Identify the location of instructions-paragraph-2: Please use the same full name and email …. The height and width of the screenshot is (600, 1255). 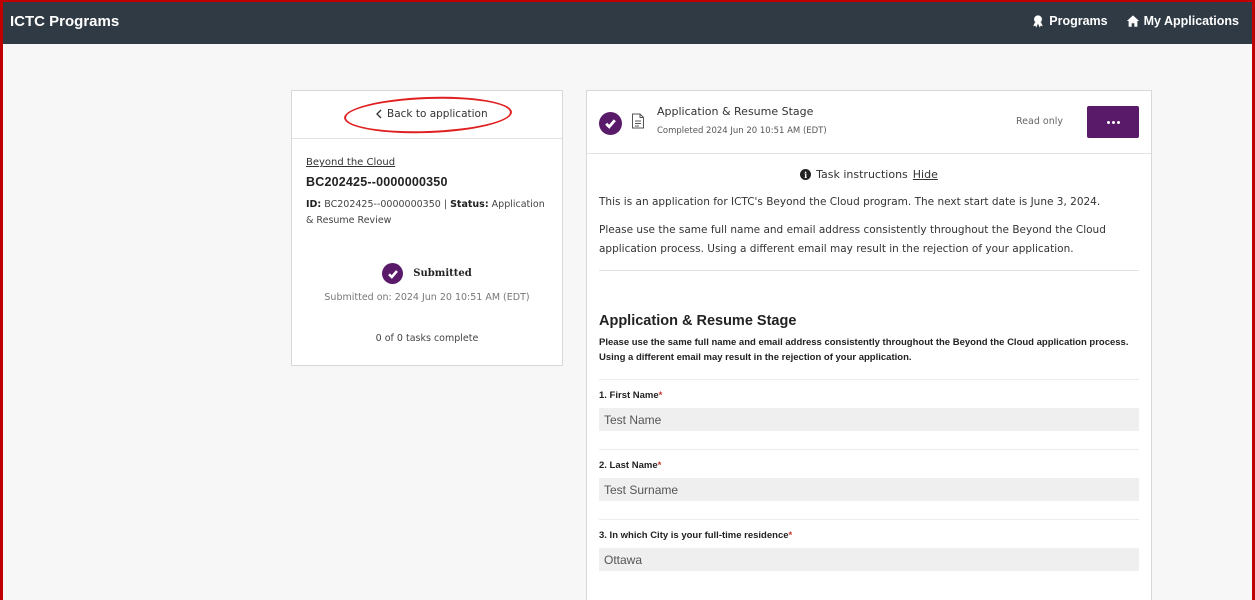
(852, 239).